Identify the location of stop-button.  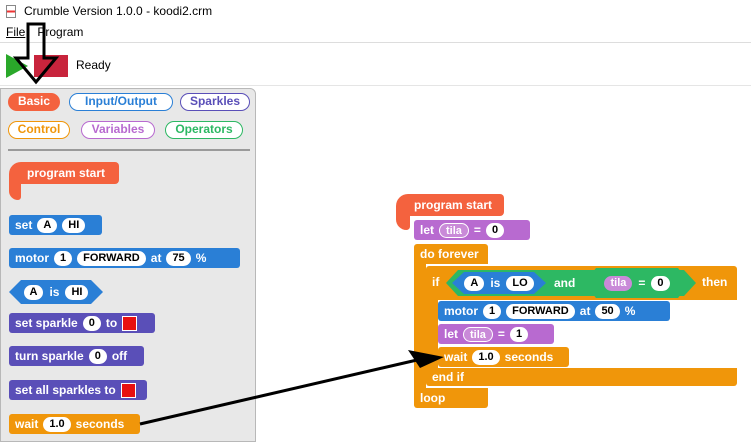
(51, 66).